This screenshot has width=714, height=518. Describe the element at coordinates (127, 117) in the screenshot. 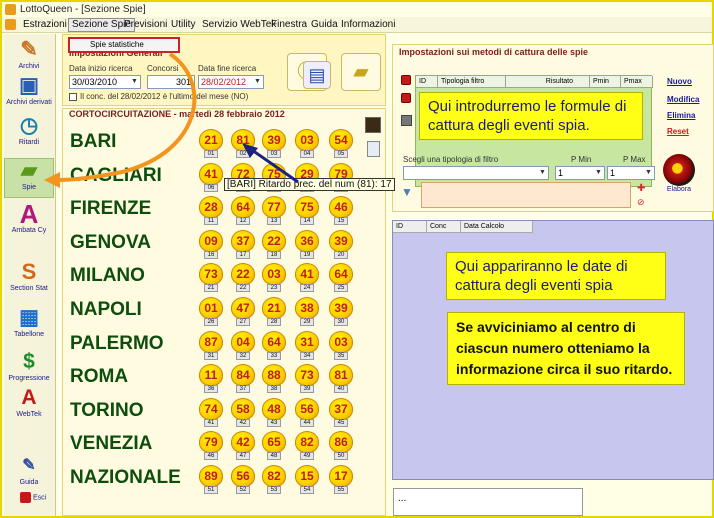

I see `orange-arrow` at that location.